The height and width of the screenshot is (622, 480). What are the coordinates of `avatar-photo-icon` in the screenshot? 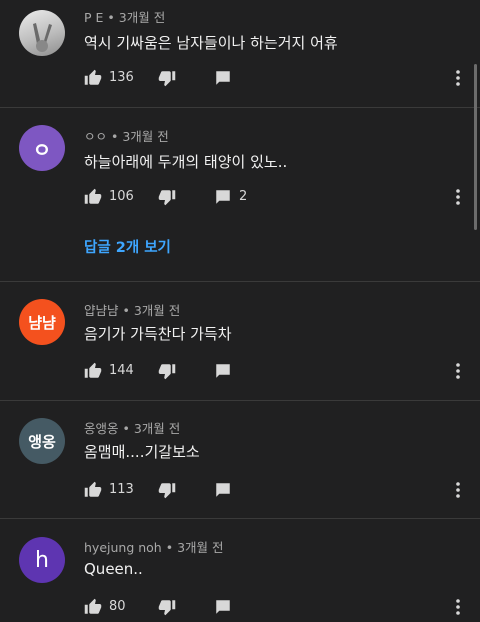 It's located at (42, 37).